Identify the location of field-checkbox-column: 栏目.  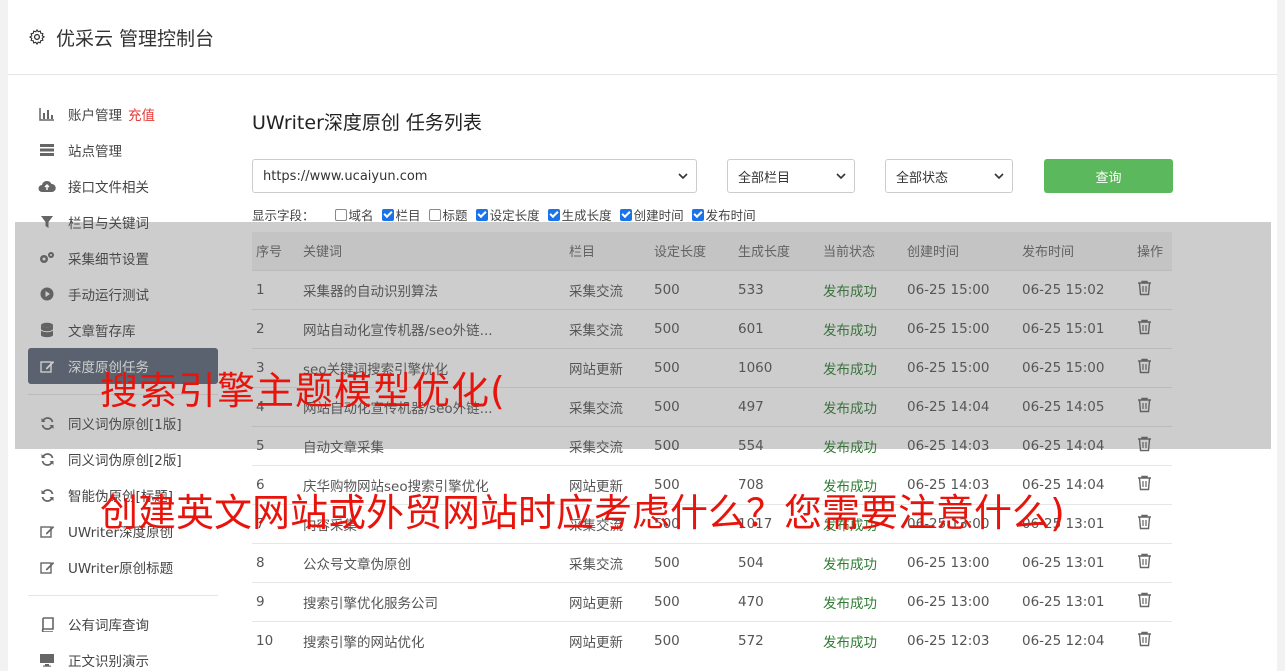
(401, 214).